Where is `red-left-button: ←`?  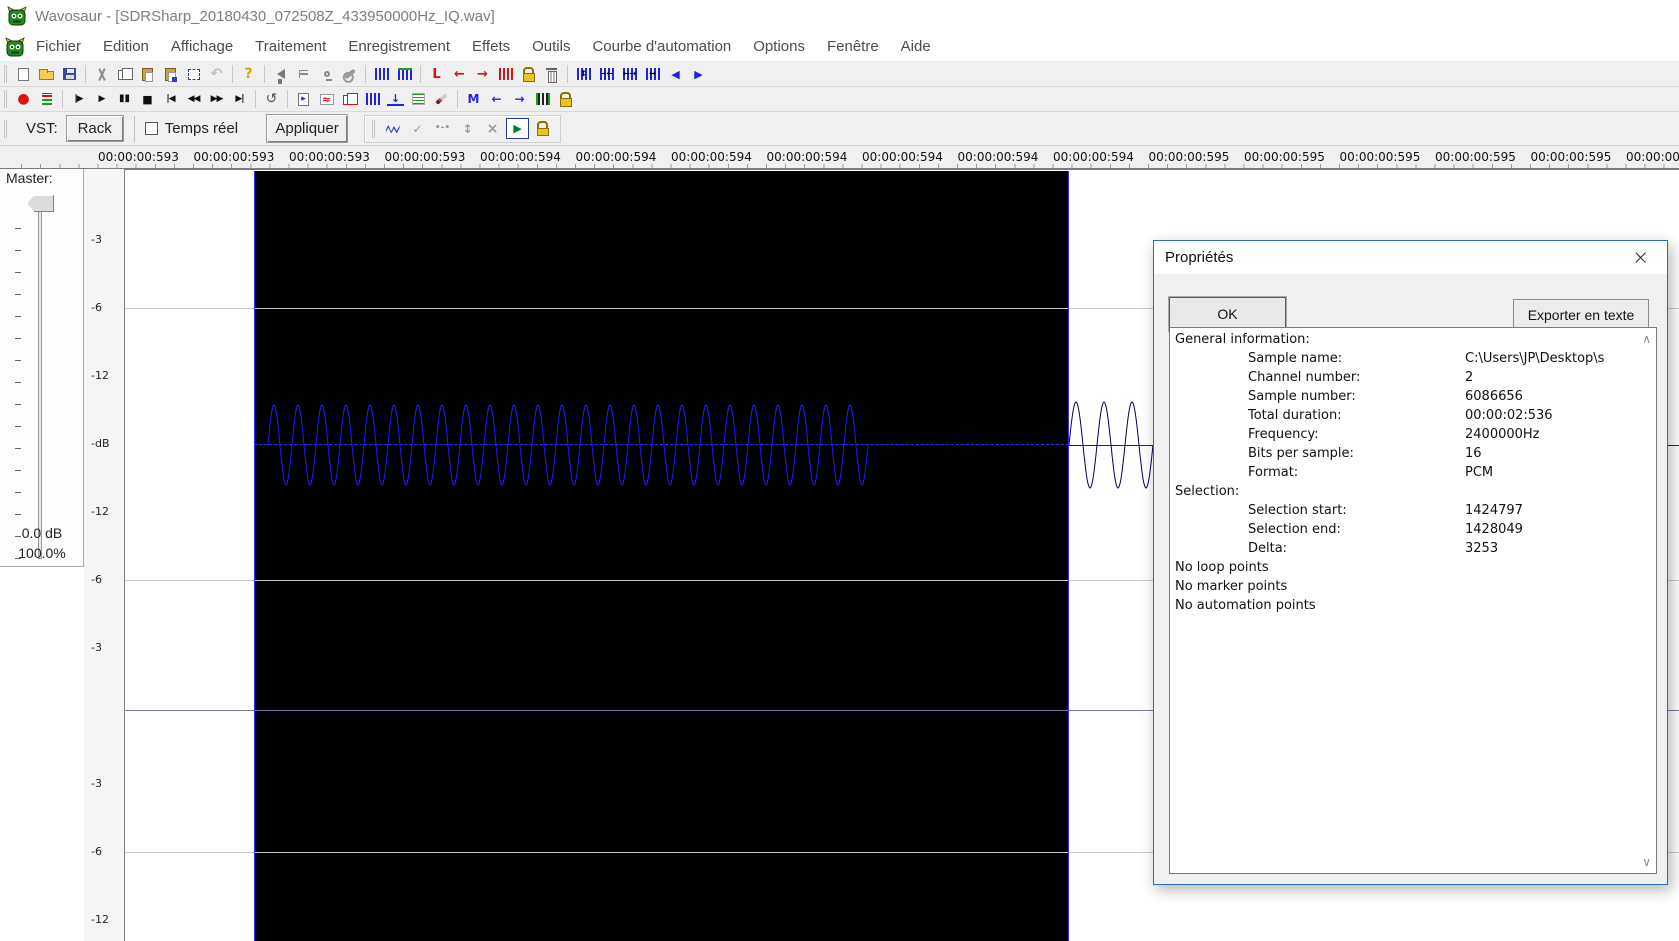
red-left-button: ← is located at coordinates (459, 74).